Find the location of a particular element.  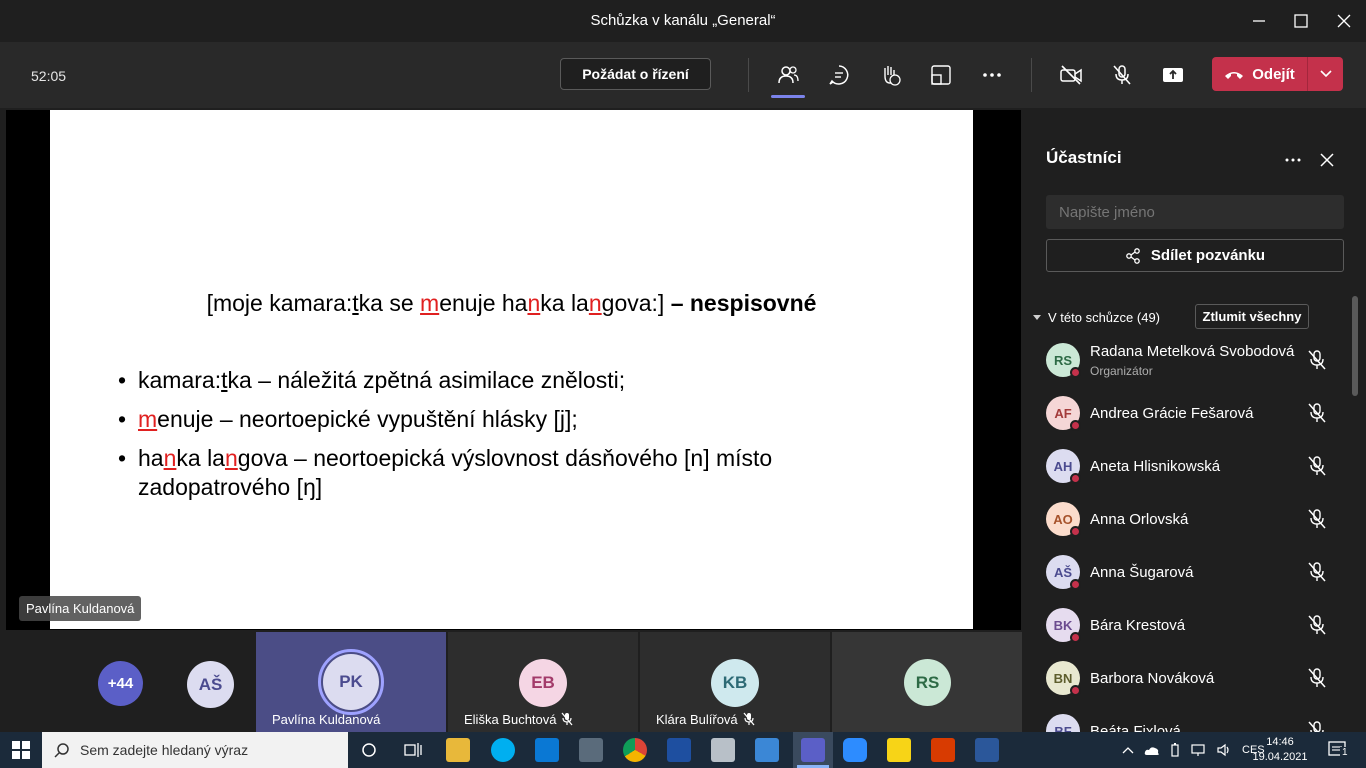

more-participants-button: +44 is located at coordinates (120, 683).